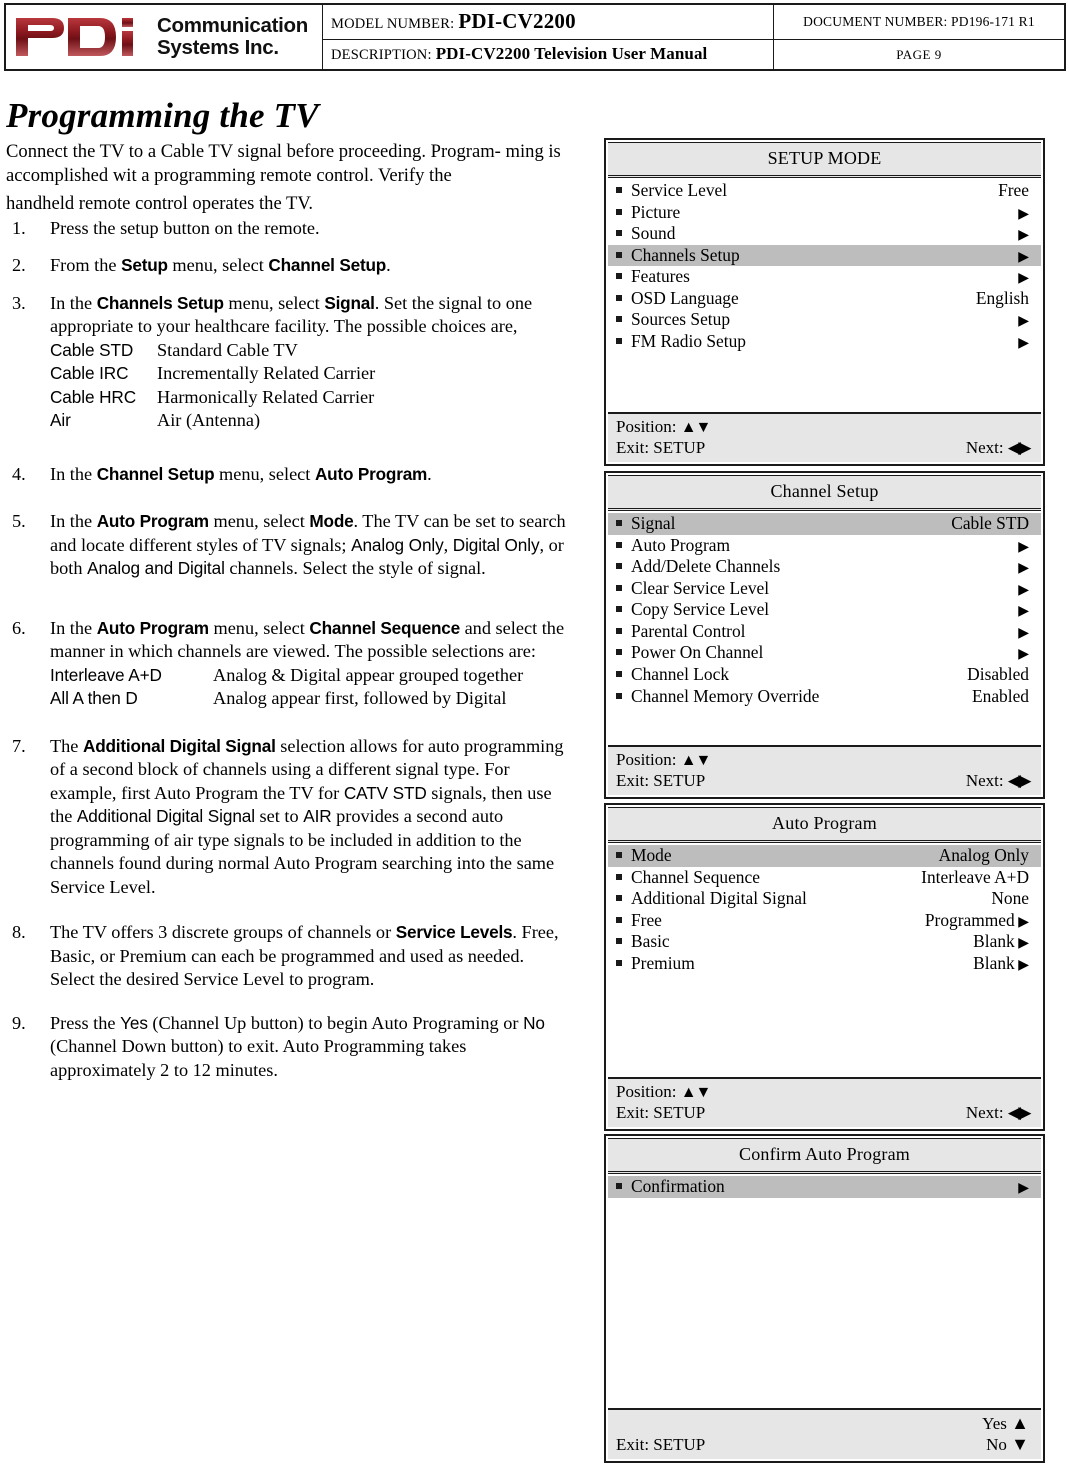 This screenshot has width=1069, height=1463. I want to click on osd-item-label: Channel Sequence, so click(695, 876).